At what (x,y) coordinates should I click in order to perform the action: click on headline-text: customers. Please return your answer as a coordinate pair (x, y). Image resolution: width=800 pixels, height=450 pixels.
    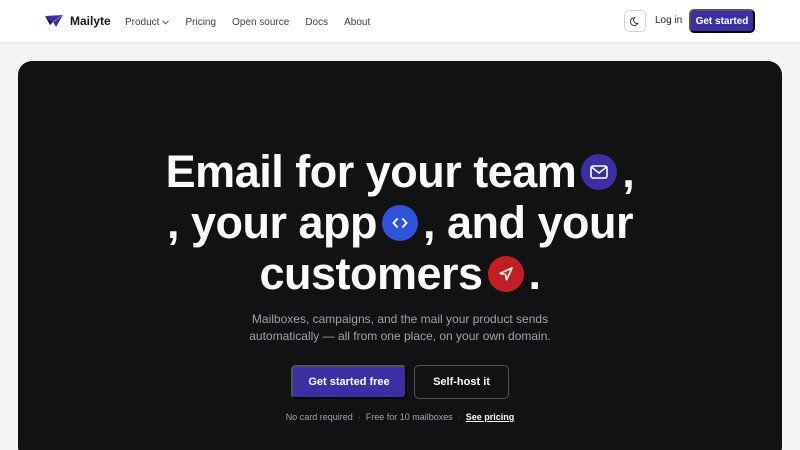
    Looking at the image, I should click on (371, 273).